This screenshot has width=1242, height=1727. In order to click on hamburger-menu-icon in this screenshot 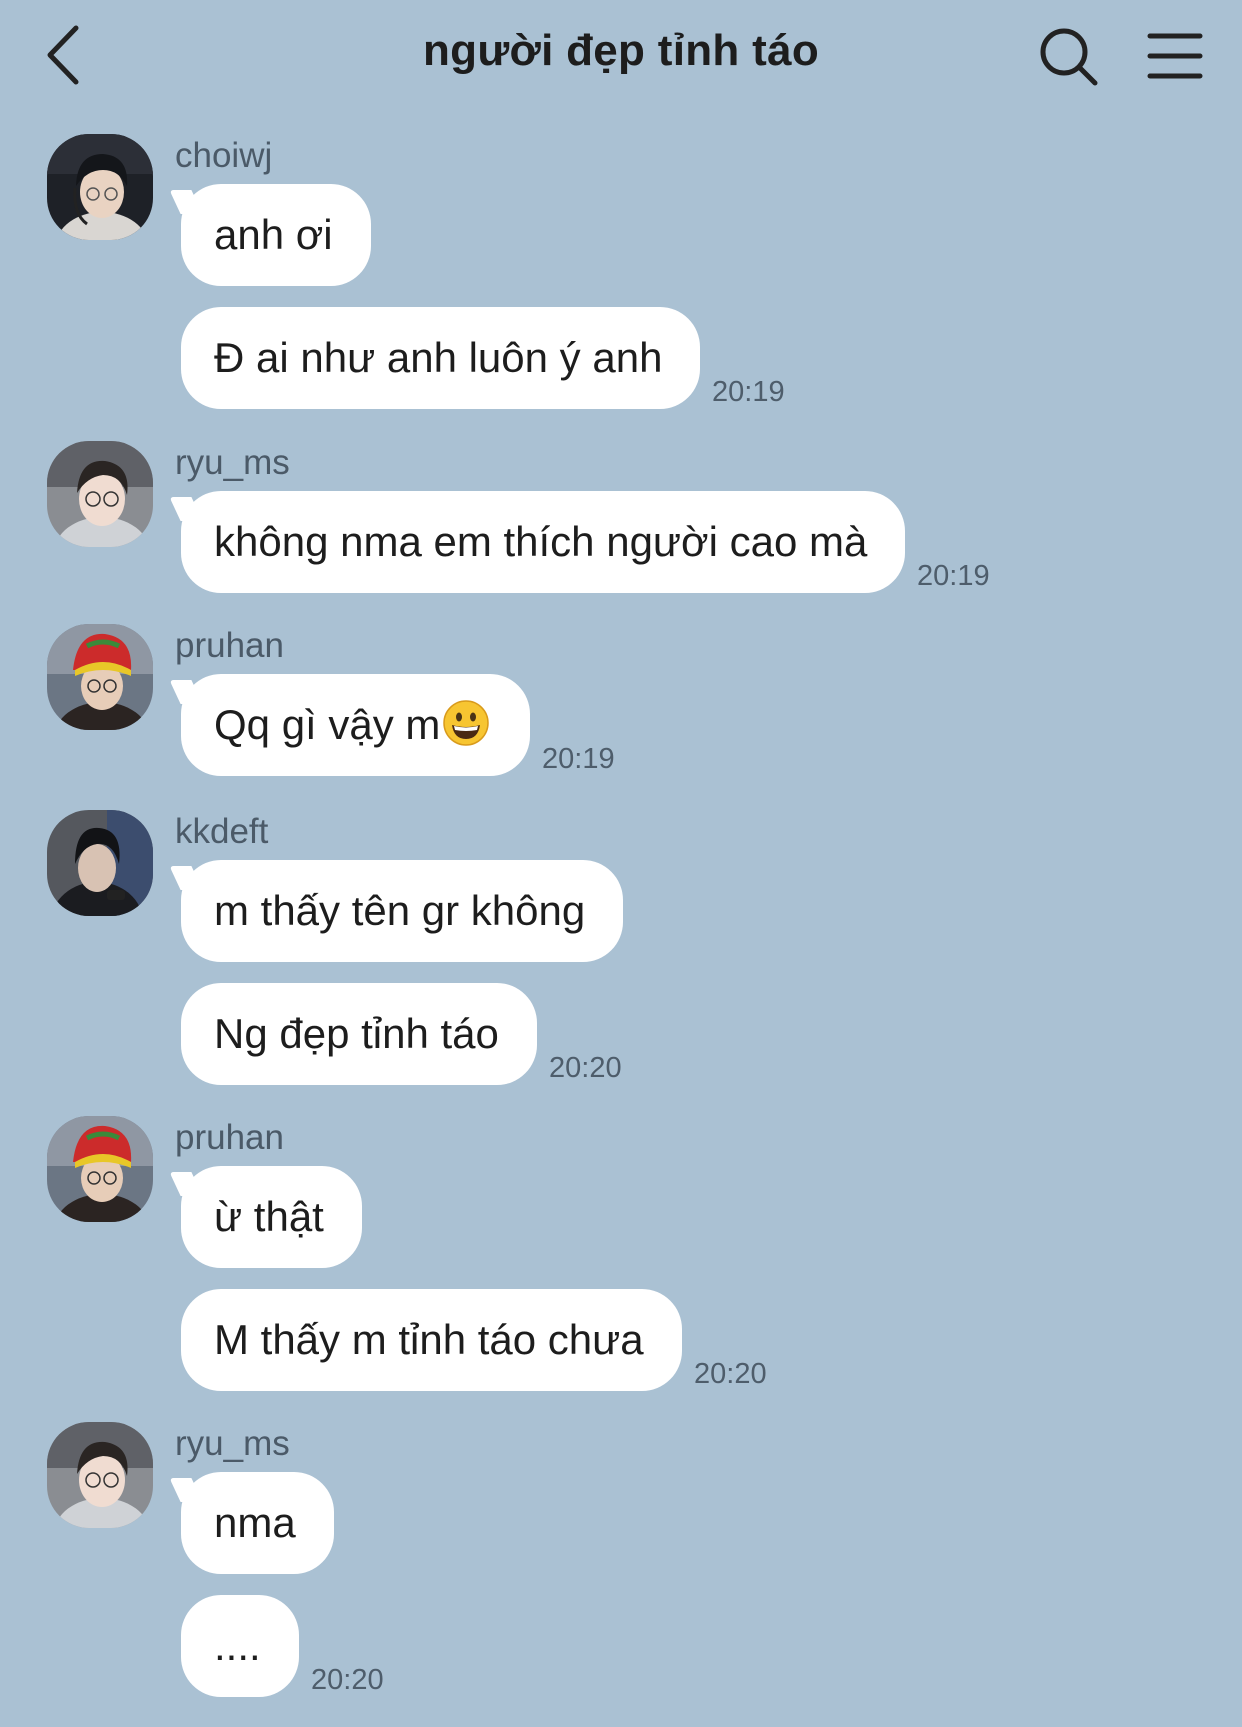, I will do `click(1175, 56)`.